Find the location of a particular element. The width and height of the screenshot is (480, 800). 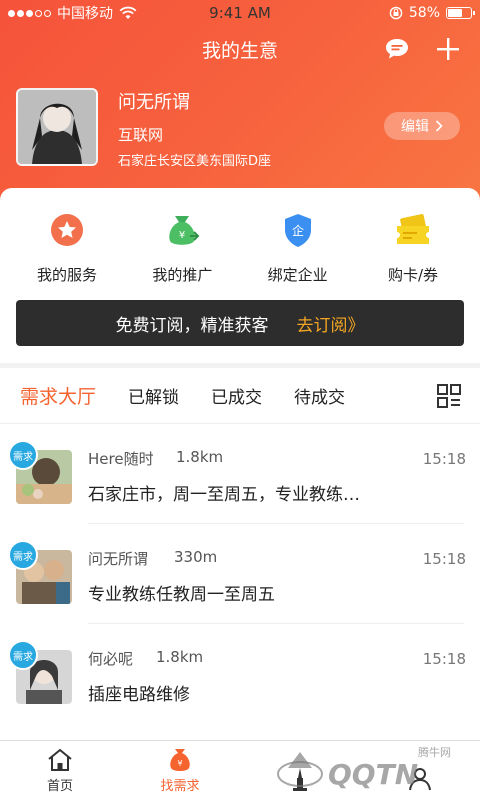

star-badge-icon is located at coordinates (67, 230).